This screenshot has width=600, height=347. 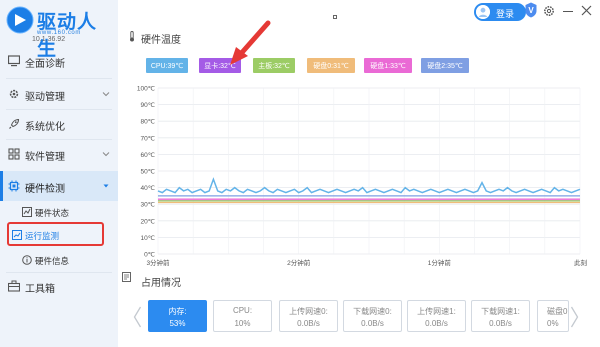 I want to click on y-tick-label: 100℃, so click(x=146, y=89).